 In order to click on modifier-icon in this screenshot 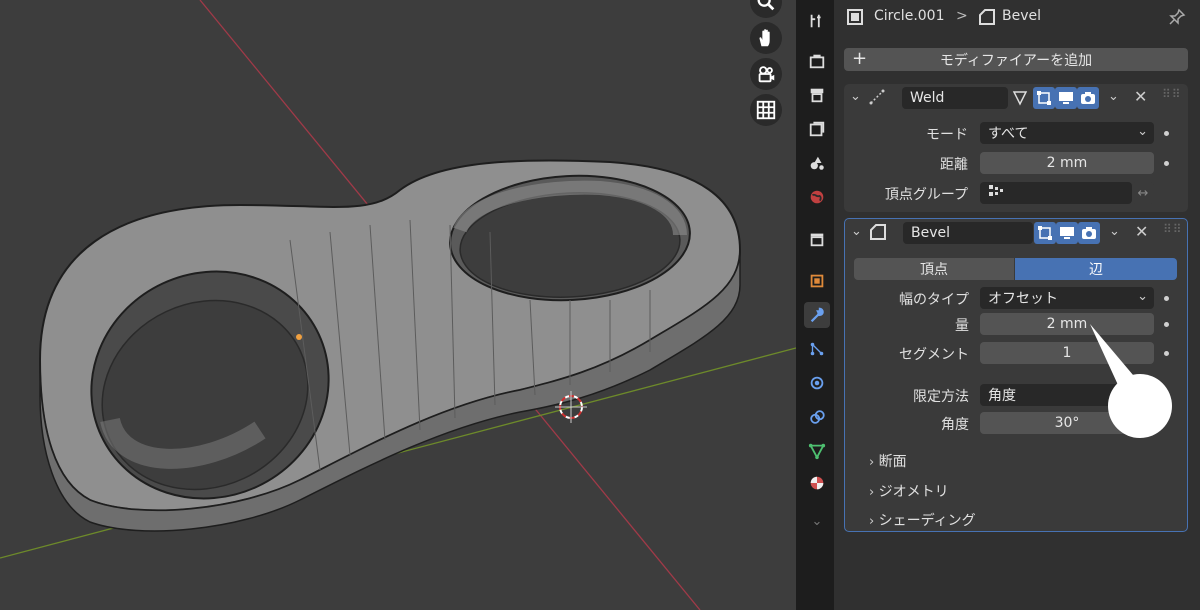, I will do `click(817, 315)`.